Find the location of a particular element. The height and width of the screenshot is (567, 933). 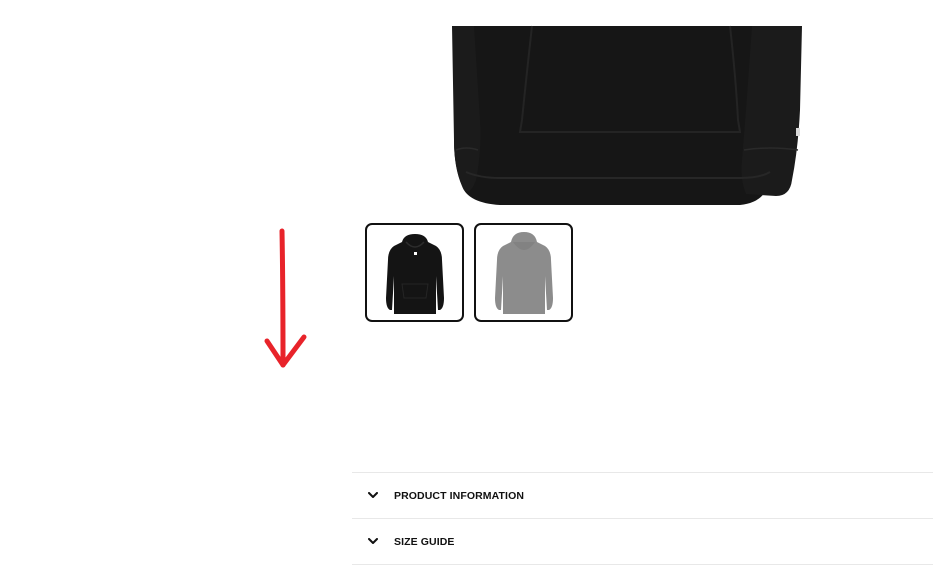

thumbnail-strip is located at coordinates (469, 272).